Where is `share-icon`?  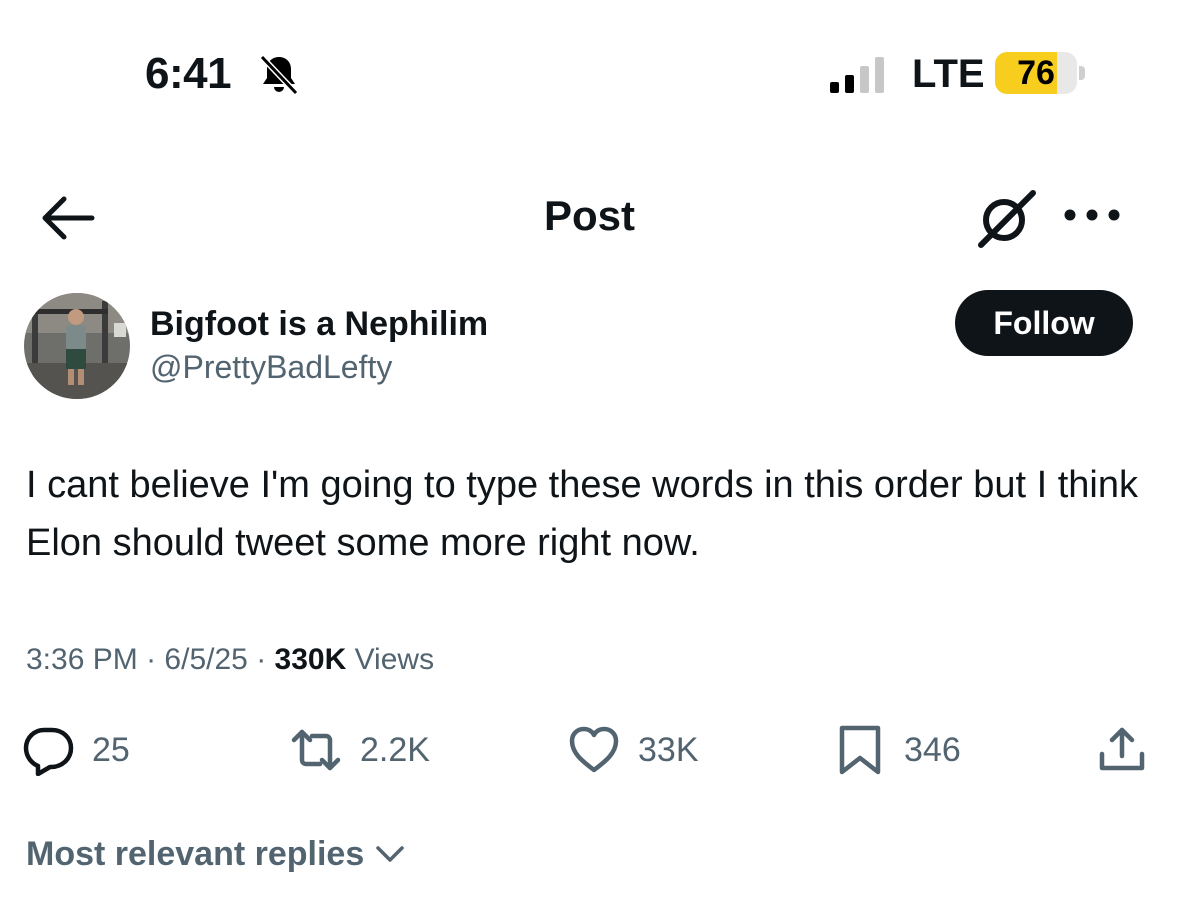
share-icon is located at coordinates (1122, 749).